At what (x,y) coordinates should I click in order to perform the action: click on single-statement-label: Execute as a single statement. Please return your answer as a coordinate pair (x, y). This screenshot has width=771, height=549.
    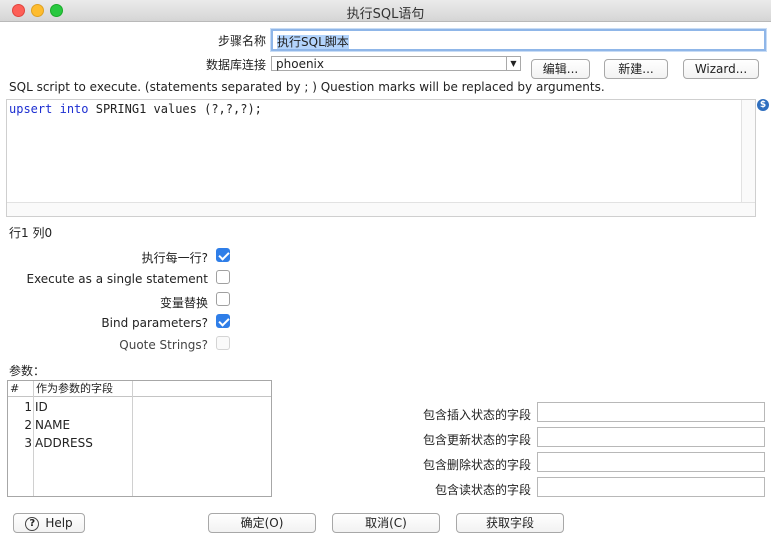
    Looking at the image, I should click on (117, 279).